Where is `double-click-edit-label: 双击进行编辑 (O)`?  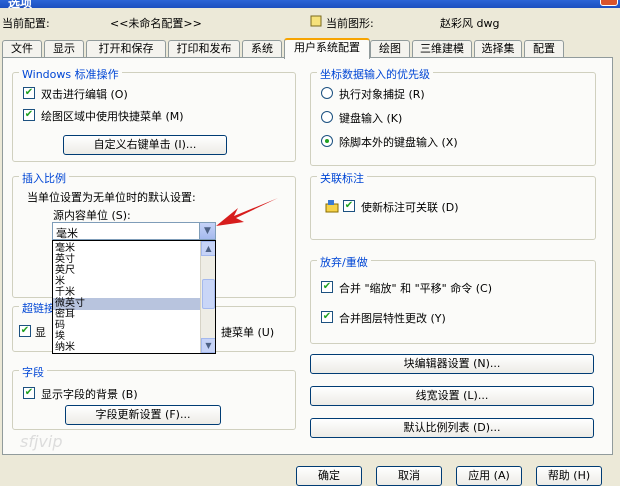 double-click-edit-label: 双击进行编辑 (O) is located at coordinates (84, 94).